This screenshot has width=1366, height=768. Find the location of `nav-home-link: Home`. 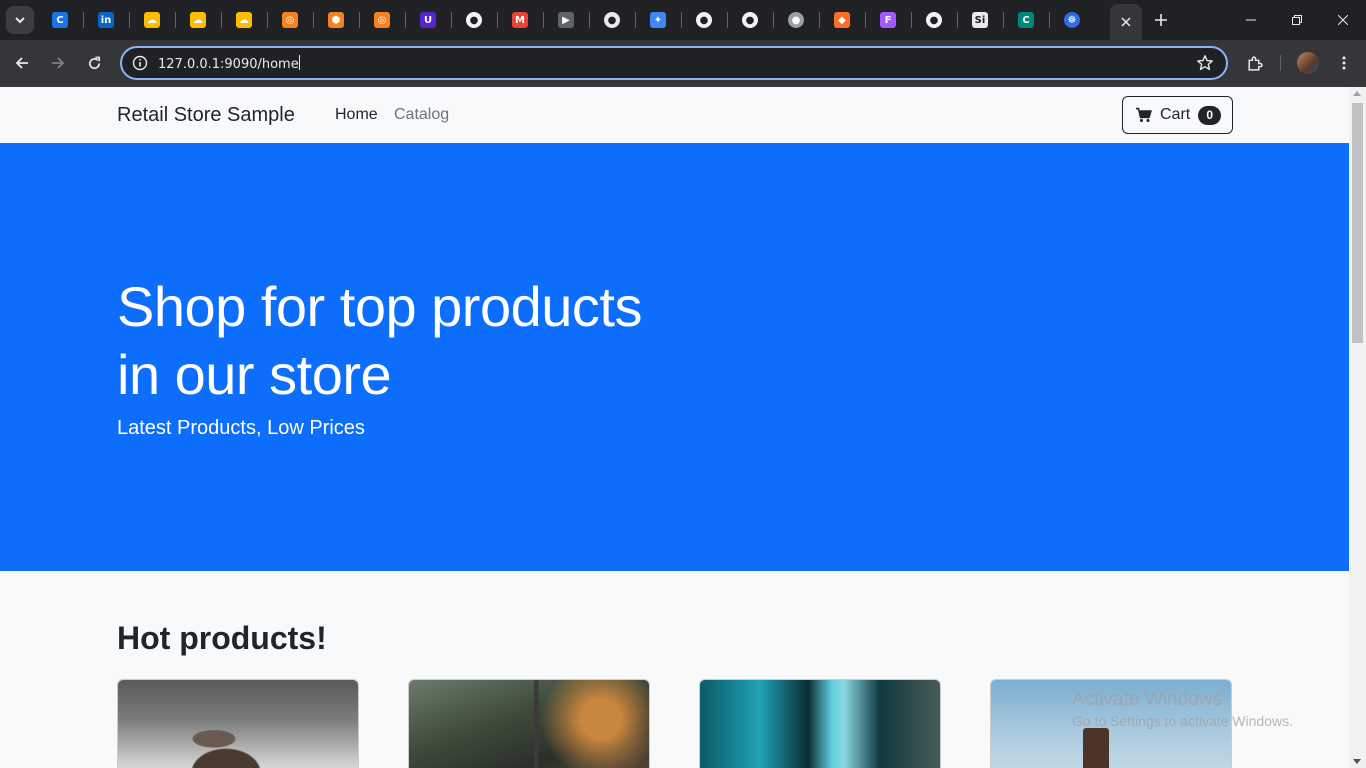

nav-home-link: Home is located at coordinates (356, 115).